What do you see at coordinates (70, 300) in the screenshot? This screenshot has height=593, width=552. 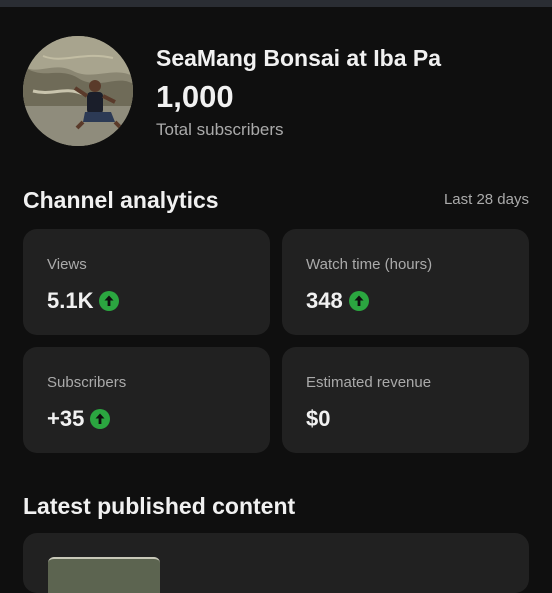 I see `card-value: 5.1K` at bounding box center [70, 300].